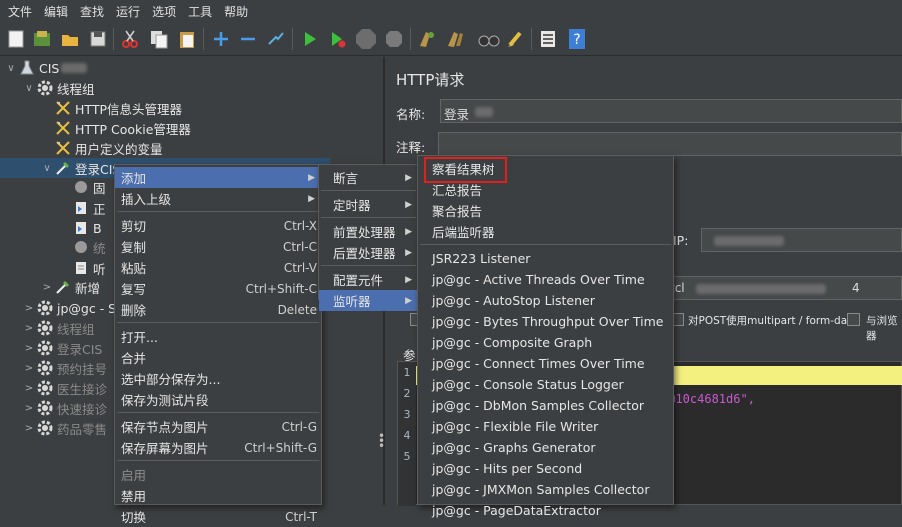 The height and width of the screenshot is (527, 902). I want to click on tree-node-label: 用户定义的变量, so click(119, 149).